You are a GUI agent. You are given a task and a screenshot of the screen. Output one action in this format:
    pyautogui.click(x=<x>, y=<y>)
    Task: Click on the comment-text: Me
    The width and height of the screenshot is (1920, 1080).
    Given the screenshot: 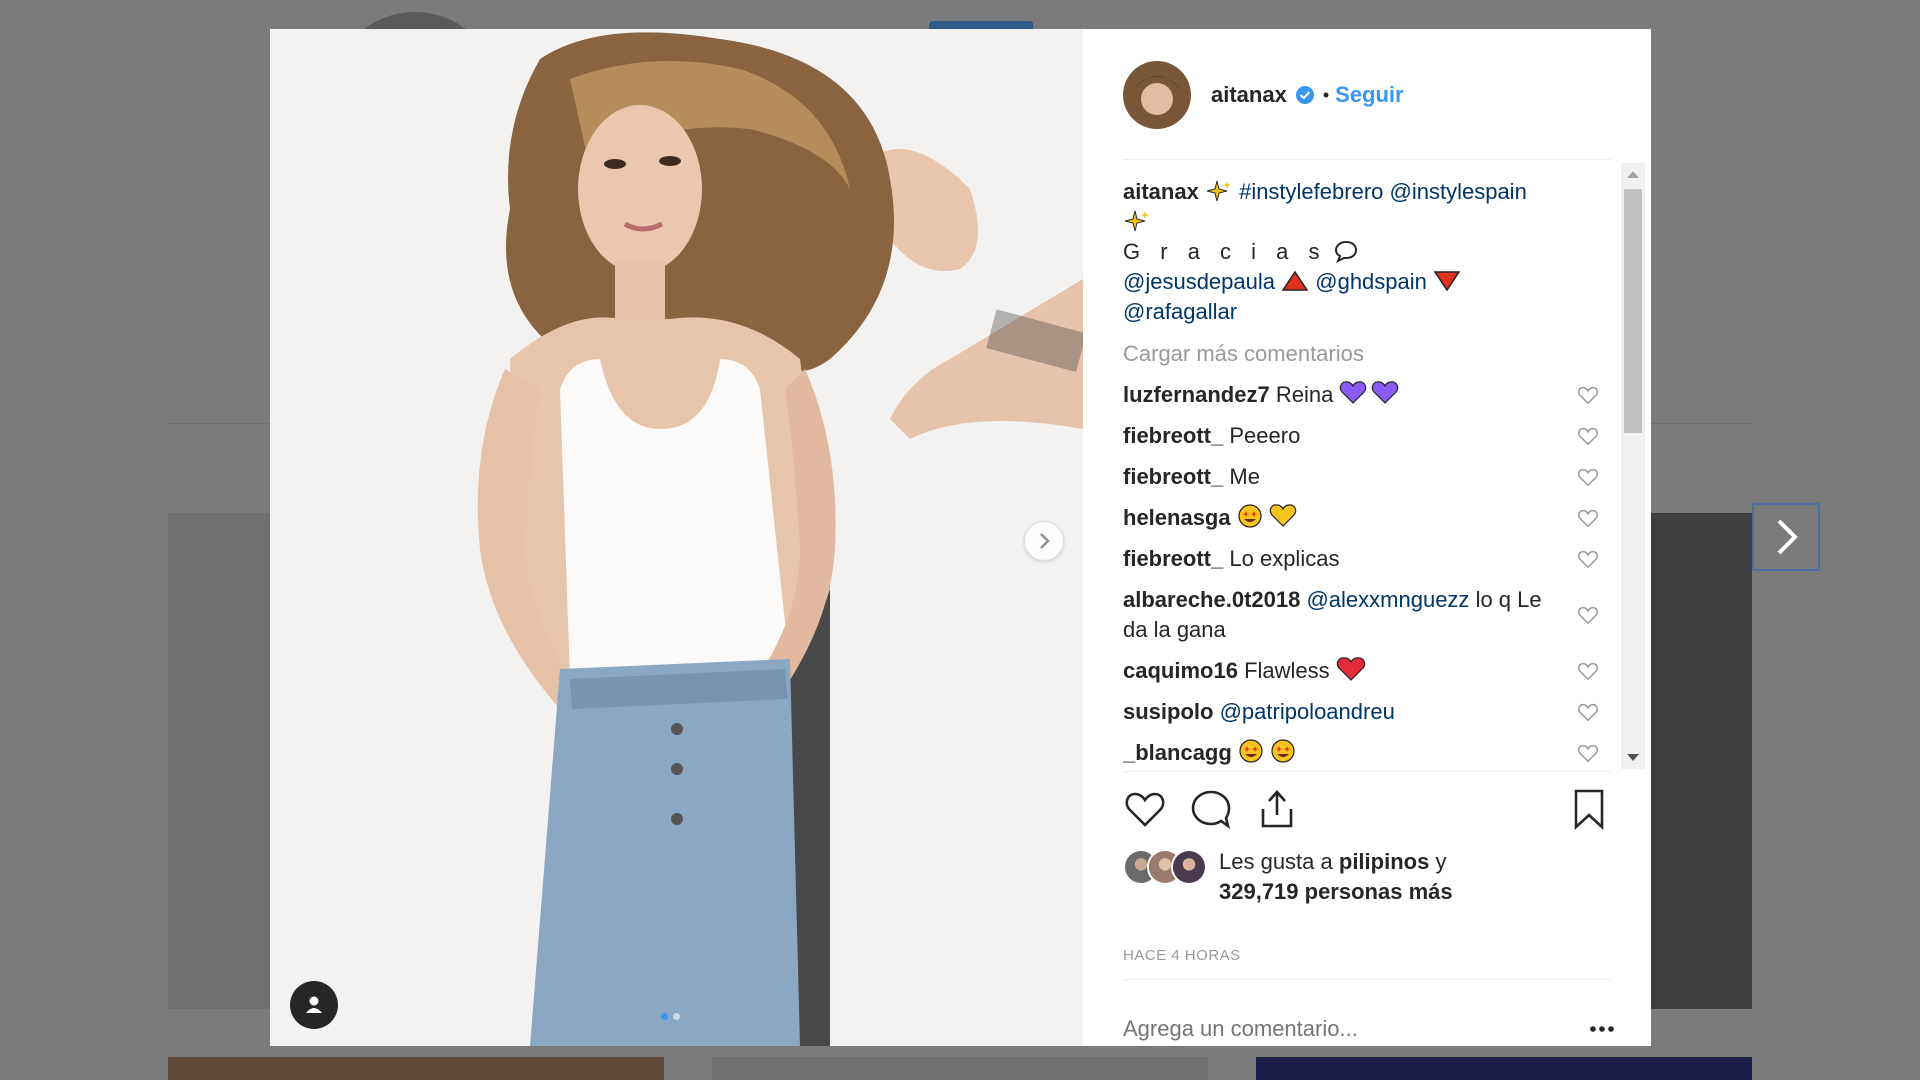 What is the action you would take?
    pyautogui.click(x=1244, y=476)
    